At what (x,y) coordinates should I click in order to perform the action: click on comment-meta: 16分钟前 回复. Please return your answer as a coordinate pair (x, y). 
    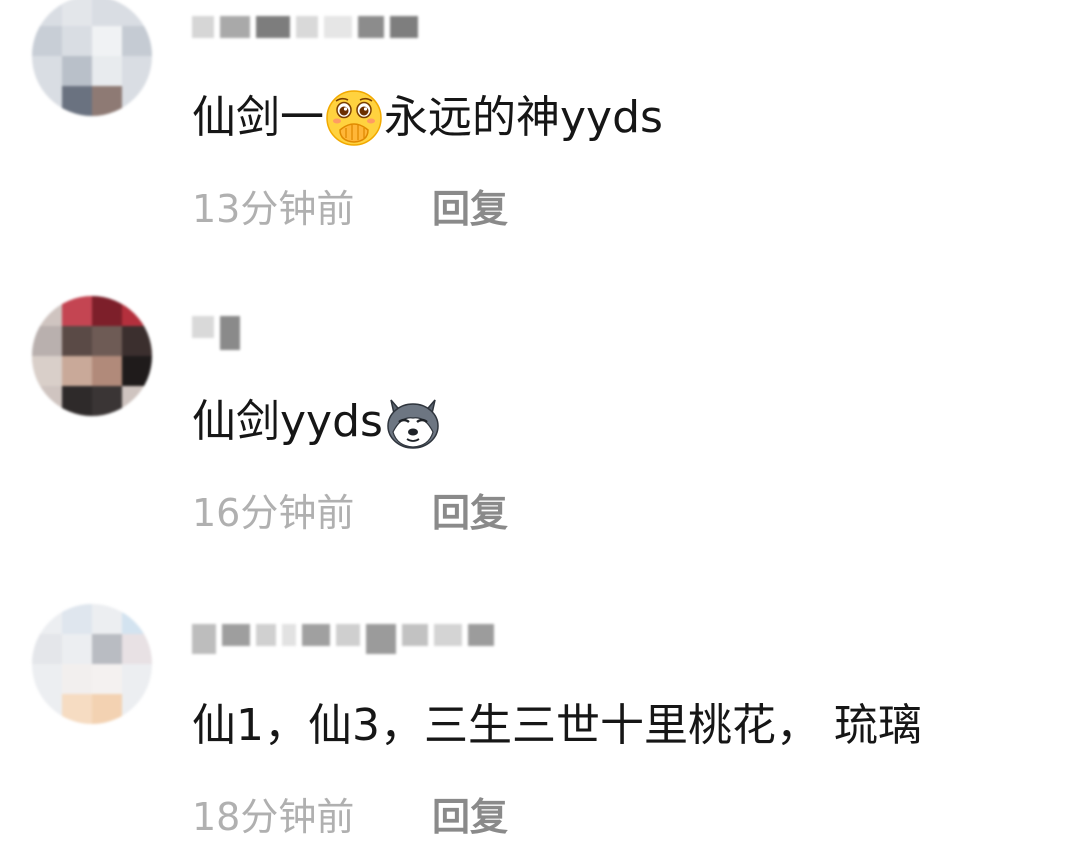
    Looking at the image, I should click on (350, 513).